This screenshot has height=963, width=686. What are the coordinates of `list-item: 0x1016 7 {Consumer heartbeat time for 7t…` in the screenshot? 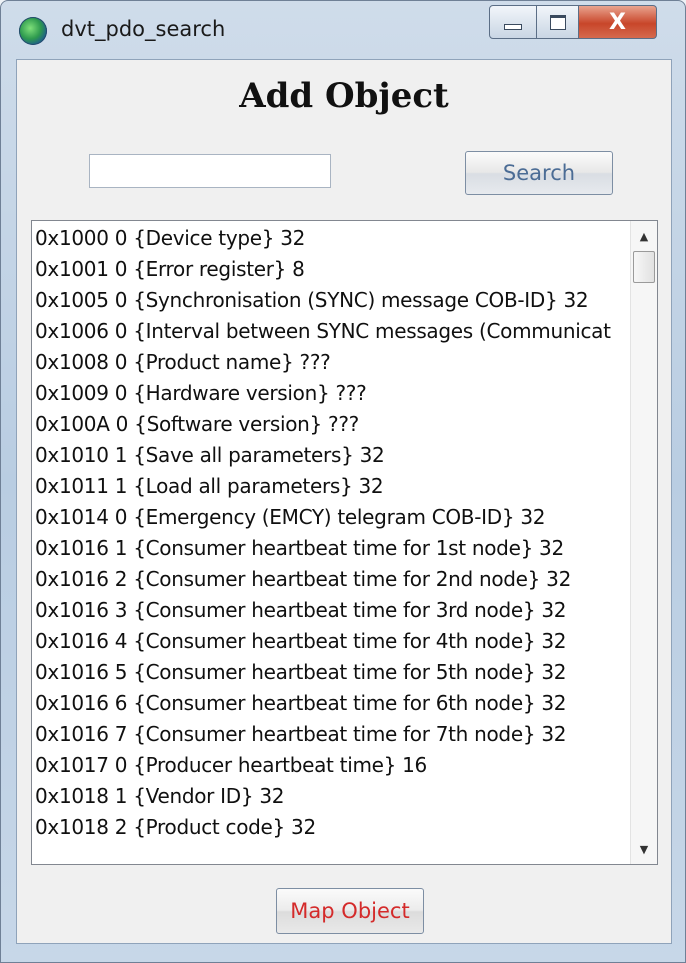 It's located at (332, 734).